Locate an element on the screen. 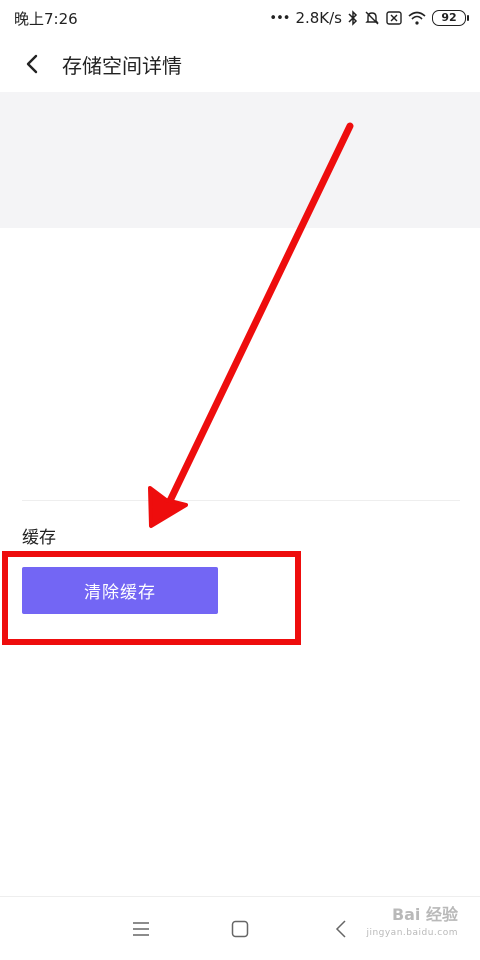  header: 存储空间详情 is located at coordinates (240, 64).